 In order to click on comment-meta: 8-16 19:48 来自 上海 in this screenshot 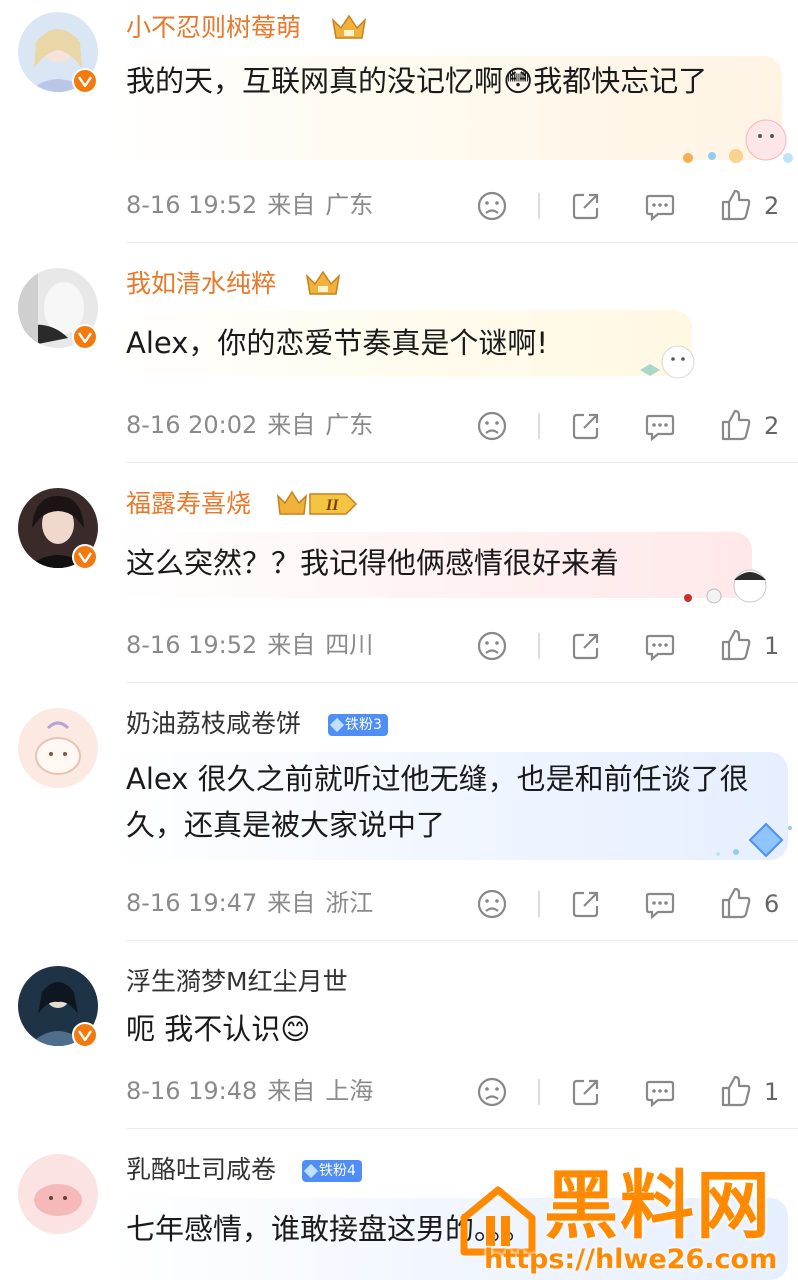, I will do `click(254, 1091)`.